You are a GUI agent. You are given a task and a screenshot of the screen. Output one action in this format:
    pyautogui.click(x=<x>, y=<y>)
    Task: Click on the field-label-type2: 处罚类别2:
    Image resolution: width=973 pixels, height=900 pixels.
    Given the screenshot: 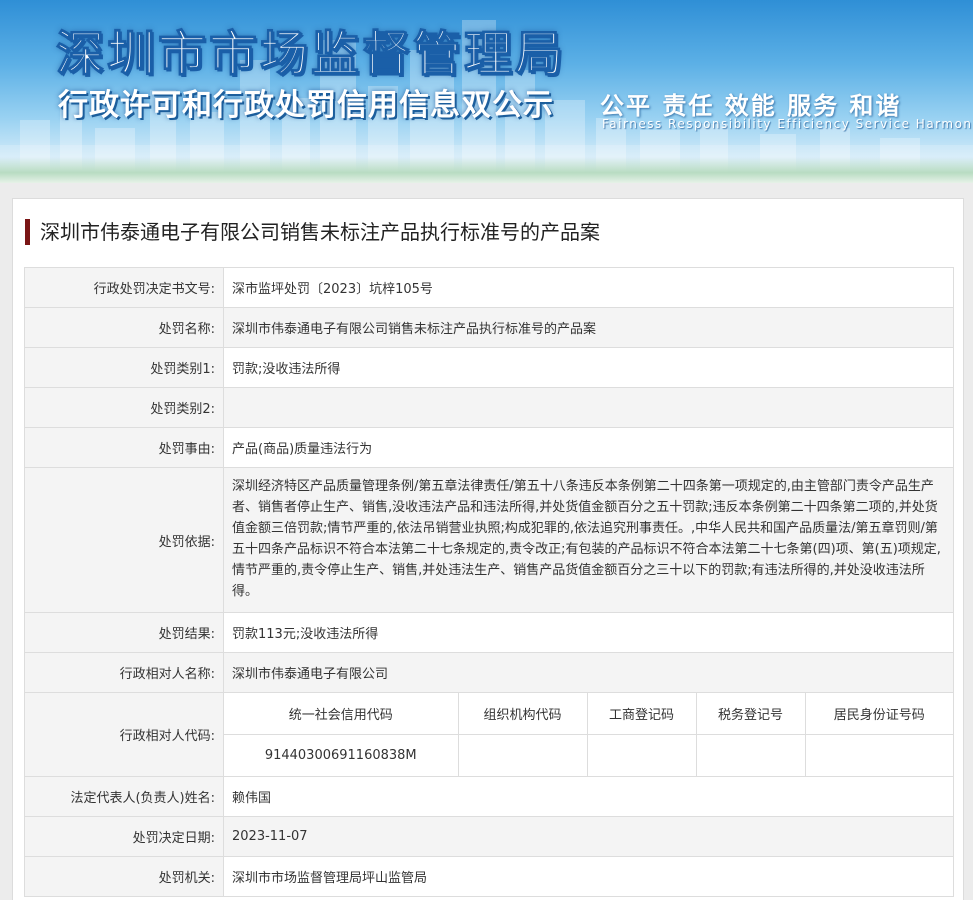 What is the action you would take?
    pyautogui.click(x=124, y=407)
    